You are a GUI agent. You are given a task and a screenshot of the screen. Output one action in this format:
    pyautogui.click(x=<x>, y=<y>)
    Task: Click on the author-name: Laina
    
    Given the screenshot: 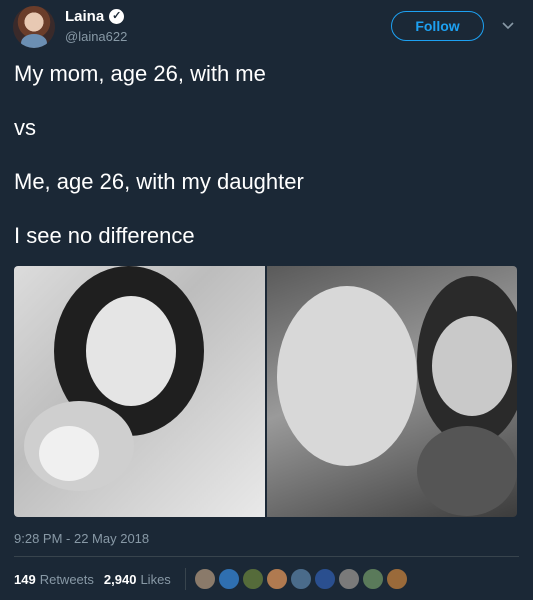 What is the action you would take?
    pyautogui.click(x=84, y=16)
    